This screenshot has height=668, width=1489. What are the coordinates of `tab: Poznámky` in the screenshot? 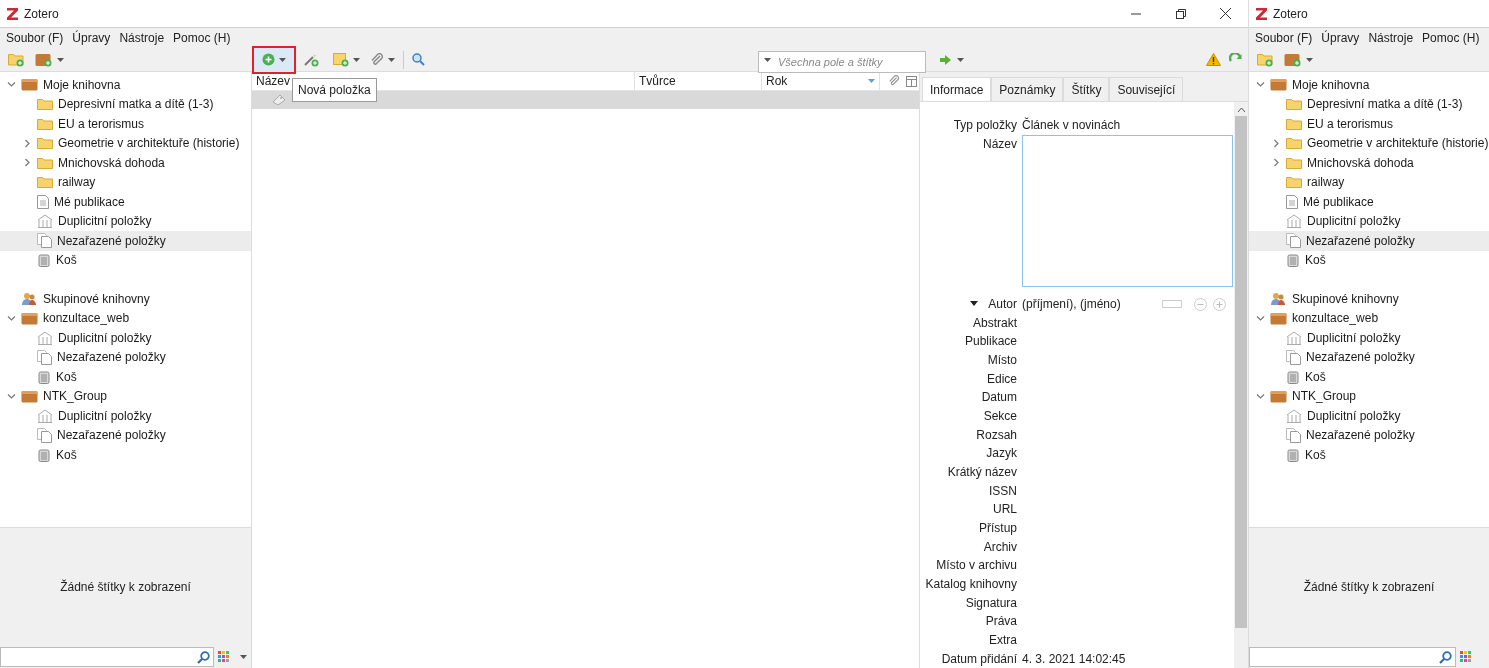 It's located at (1027, 89).